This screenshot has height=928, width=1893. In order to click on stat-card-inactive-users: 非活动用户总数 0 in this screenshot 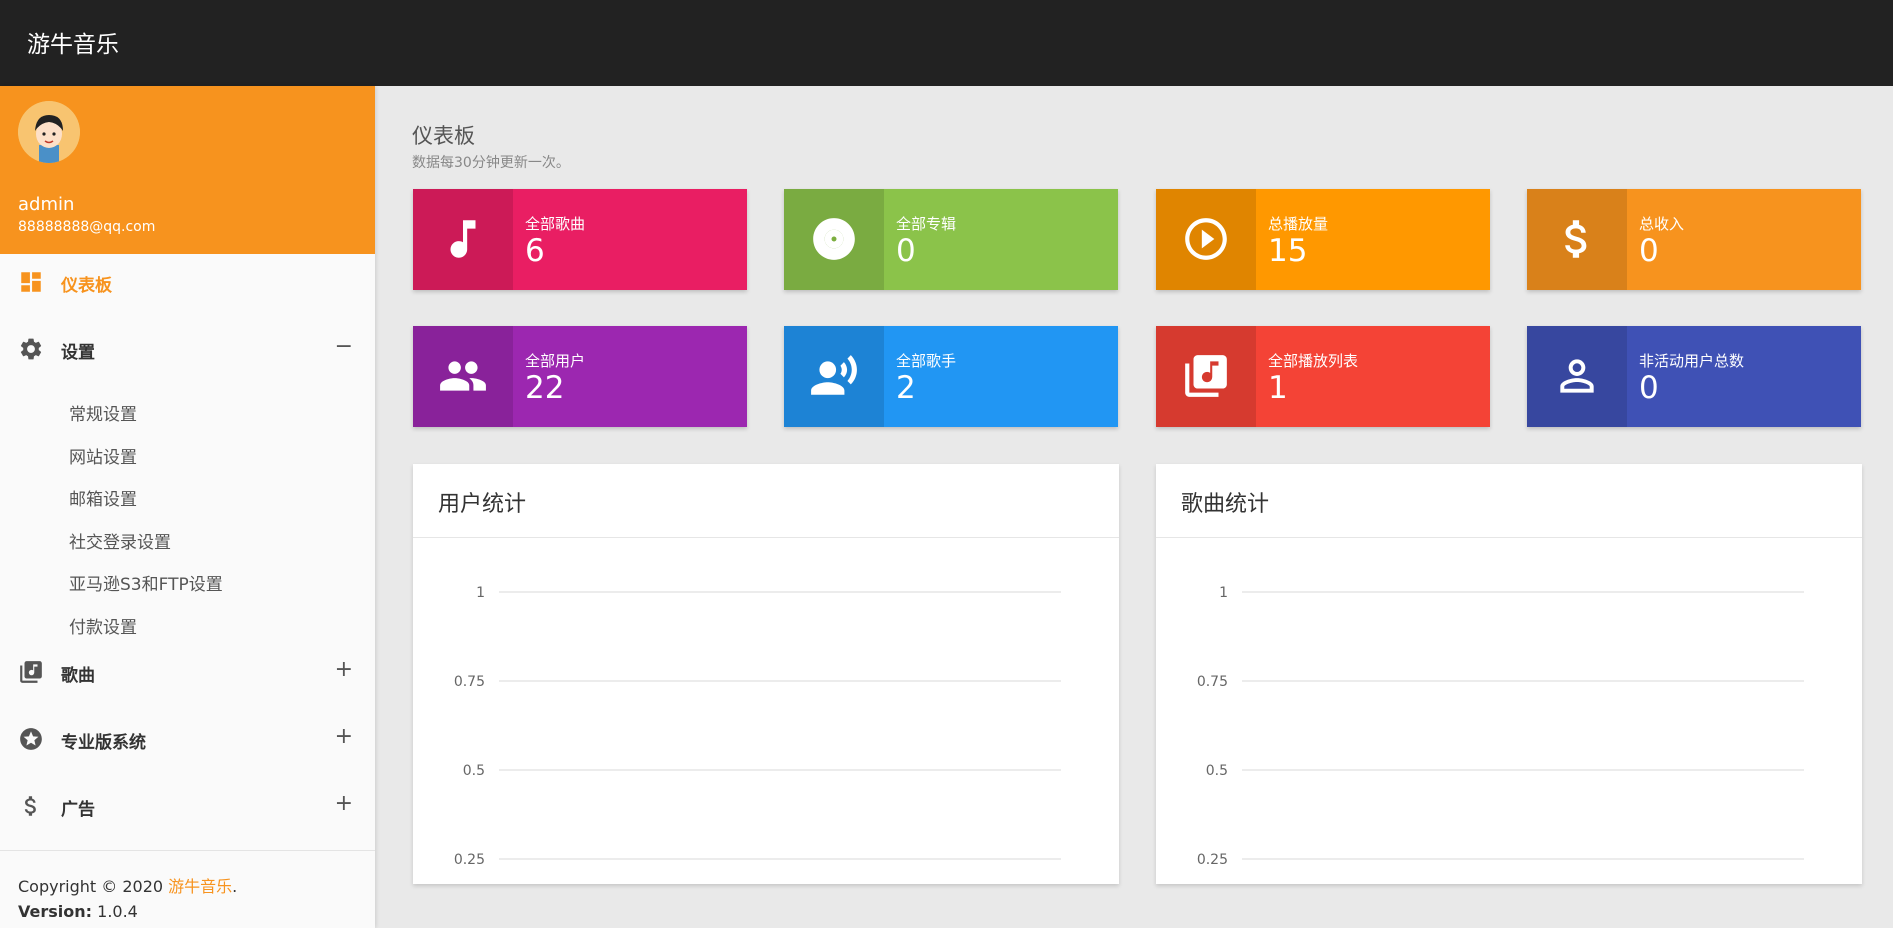, I will do `click(1694, 376)`.